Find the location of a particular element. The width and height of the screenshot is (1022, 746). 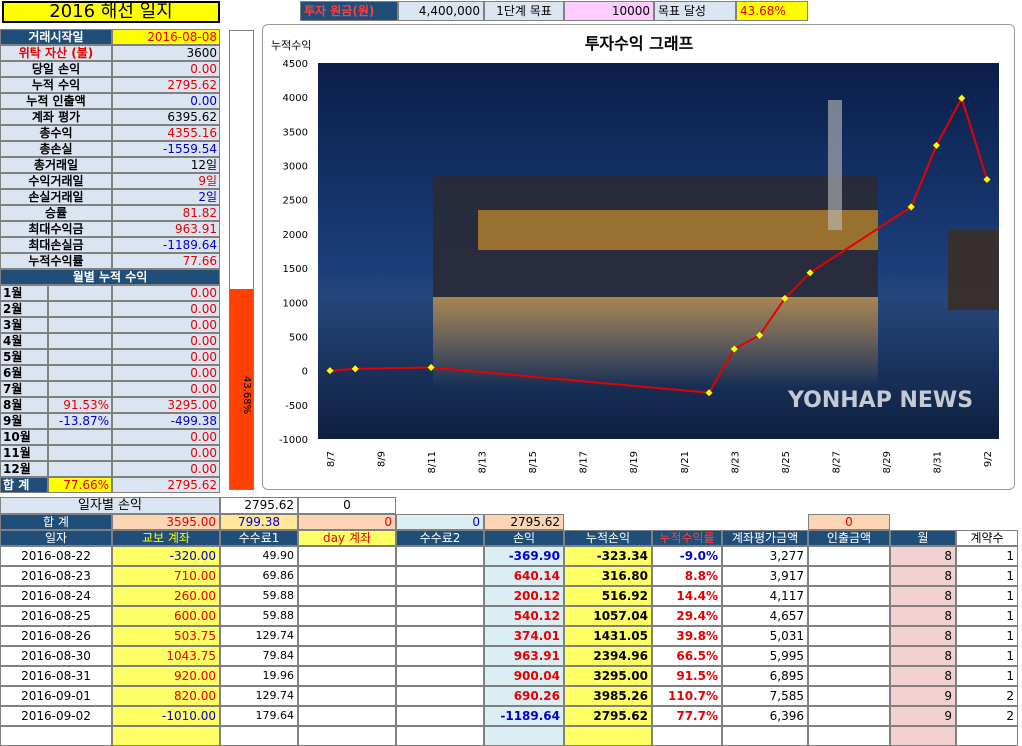

summary-value: 2일 is located at coordinates (166, 197).